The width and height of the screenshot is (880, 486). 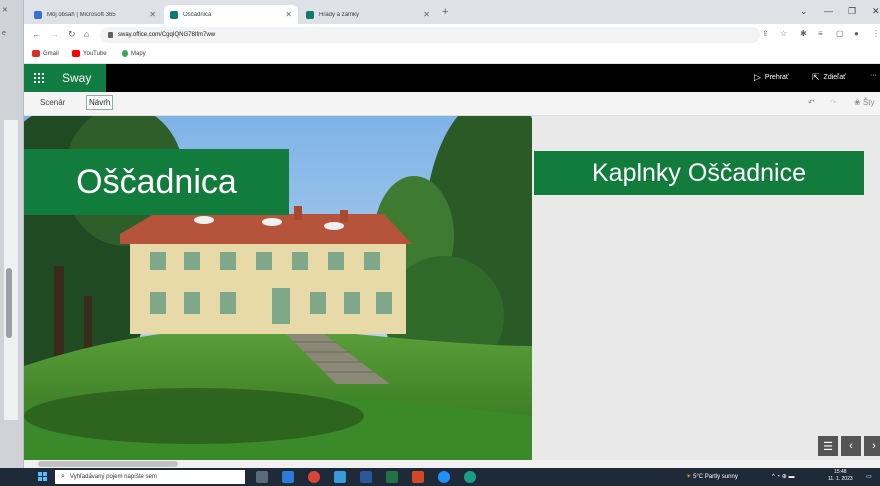 I want to click on sway-mode-bar: Scenár Návrh ↶ ↷ ❀ Šty, so click(x=452, y=104).